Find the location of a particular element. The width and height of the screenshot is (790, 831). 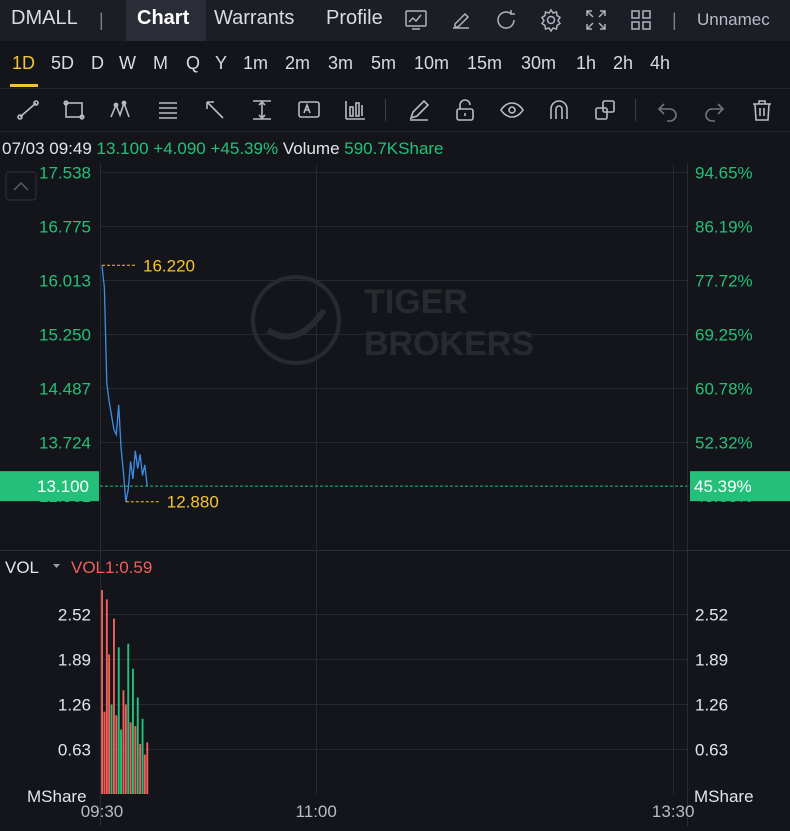

y-tick-label-right: 94.65% is located at coordinates (724, 173).